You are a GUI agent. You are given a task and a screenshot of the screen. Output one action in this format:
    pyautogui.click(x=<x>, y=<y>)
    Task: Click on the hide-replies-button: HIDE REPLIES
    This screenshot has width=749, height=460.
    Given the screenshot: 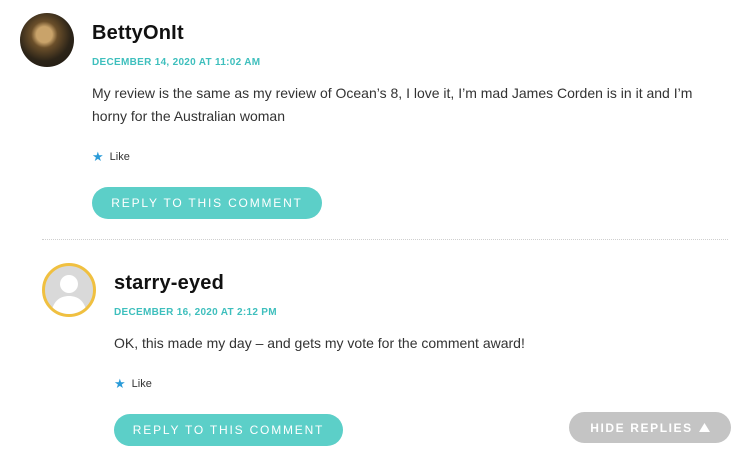 What is the action you would take?
    pyautogui.click(x=650, y=427)
    